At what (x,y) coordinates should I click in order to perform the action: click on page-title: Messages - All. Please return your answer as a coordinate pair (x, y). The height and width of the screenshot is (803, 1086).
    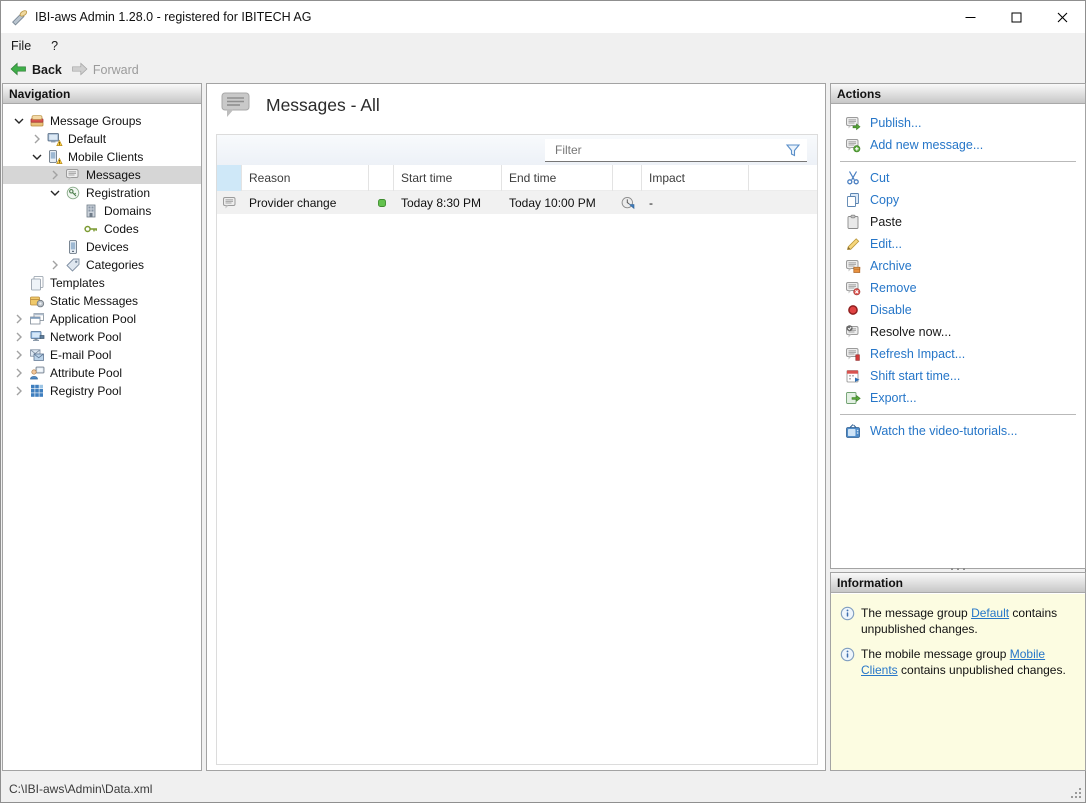
    Looking at the image, I should click on (323, 104).